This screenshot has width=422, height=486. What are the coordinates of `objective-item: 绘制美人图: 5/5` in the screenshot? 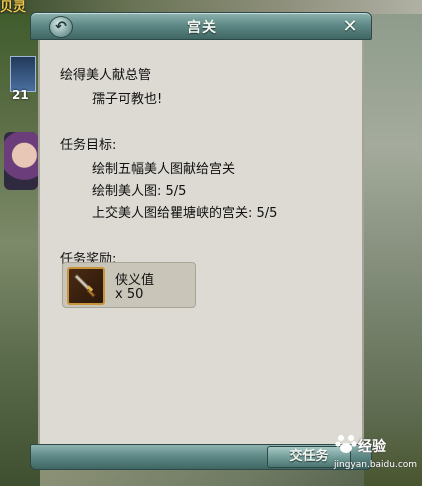 It's located at (139, 191).